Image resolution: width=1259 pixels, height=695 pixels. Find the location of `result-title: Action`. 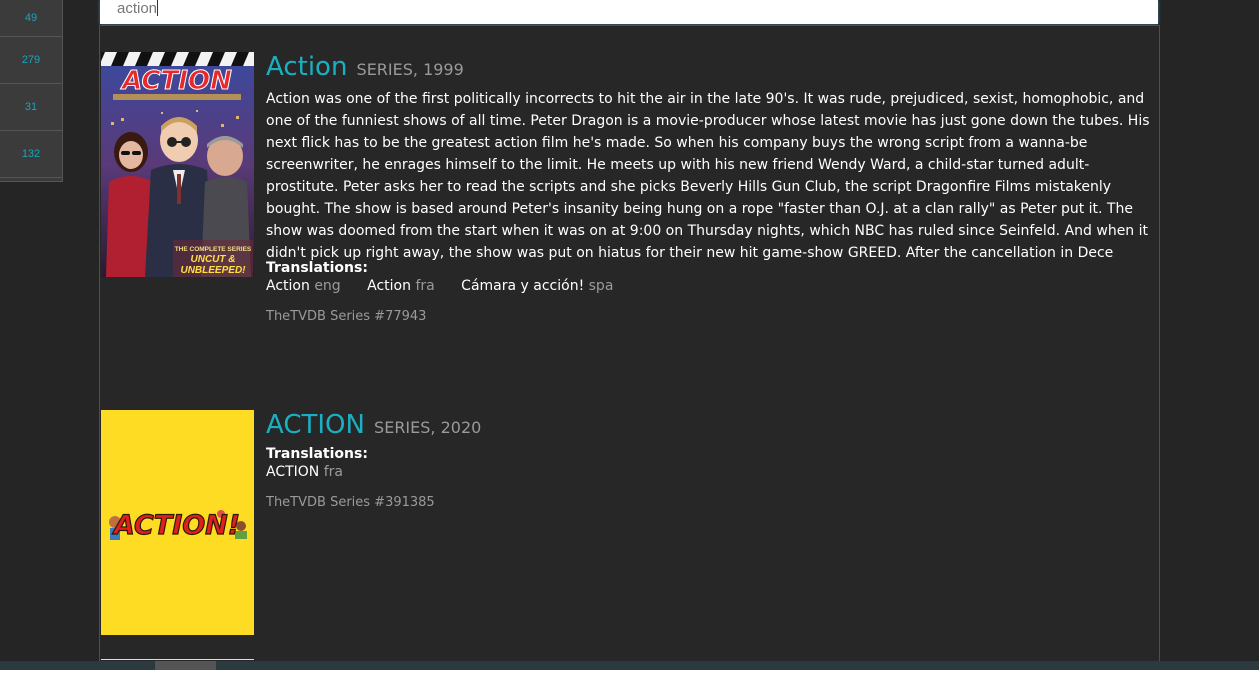

result-title: Action is located at coordinates (306, 67).